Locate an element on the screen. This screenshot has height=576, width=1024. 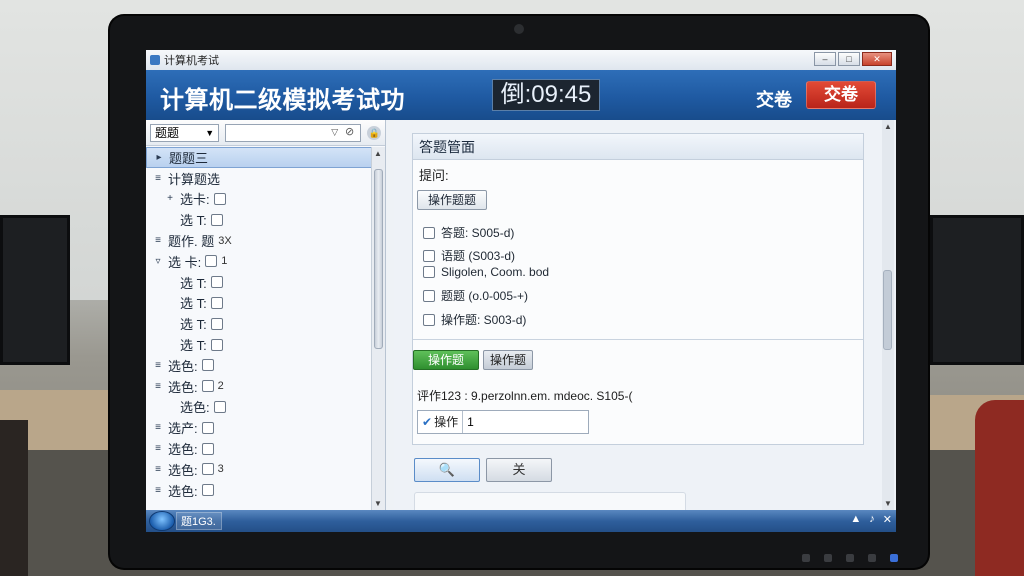
tree-item: ≡ 选色: 3 is located at coordinates (259, 469).